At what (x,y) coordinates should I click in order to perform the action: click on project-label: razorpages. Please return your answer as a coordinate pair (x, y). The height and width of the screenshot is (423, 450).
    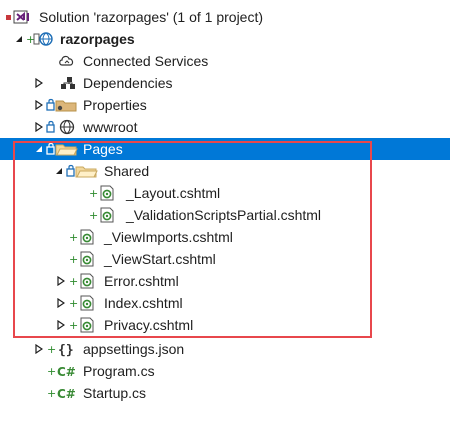
    Looking at the image, I should click on (97, 39).